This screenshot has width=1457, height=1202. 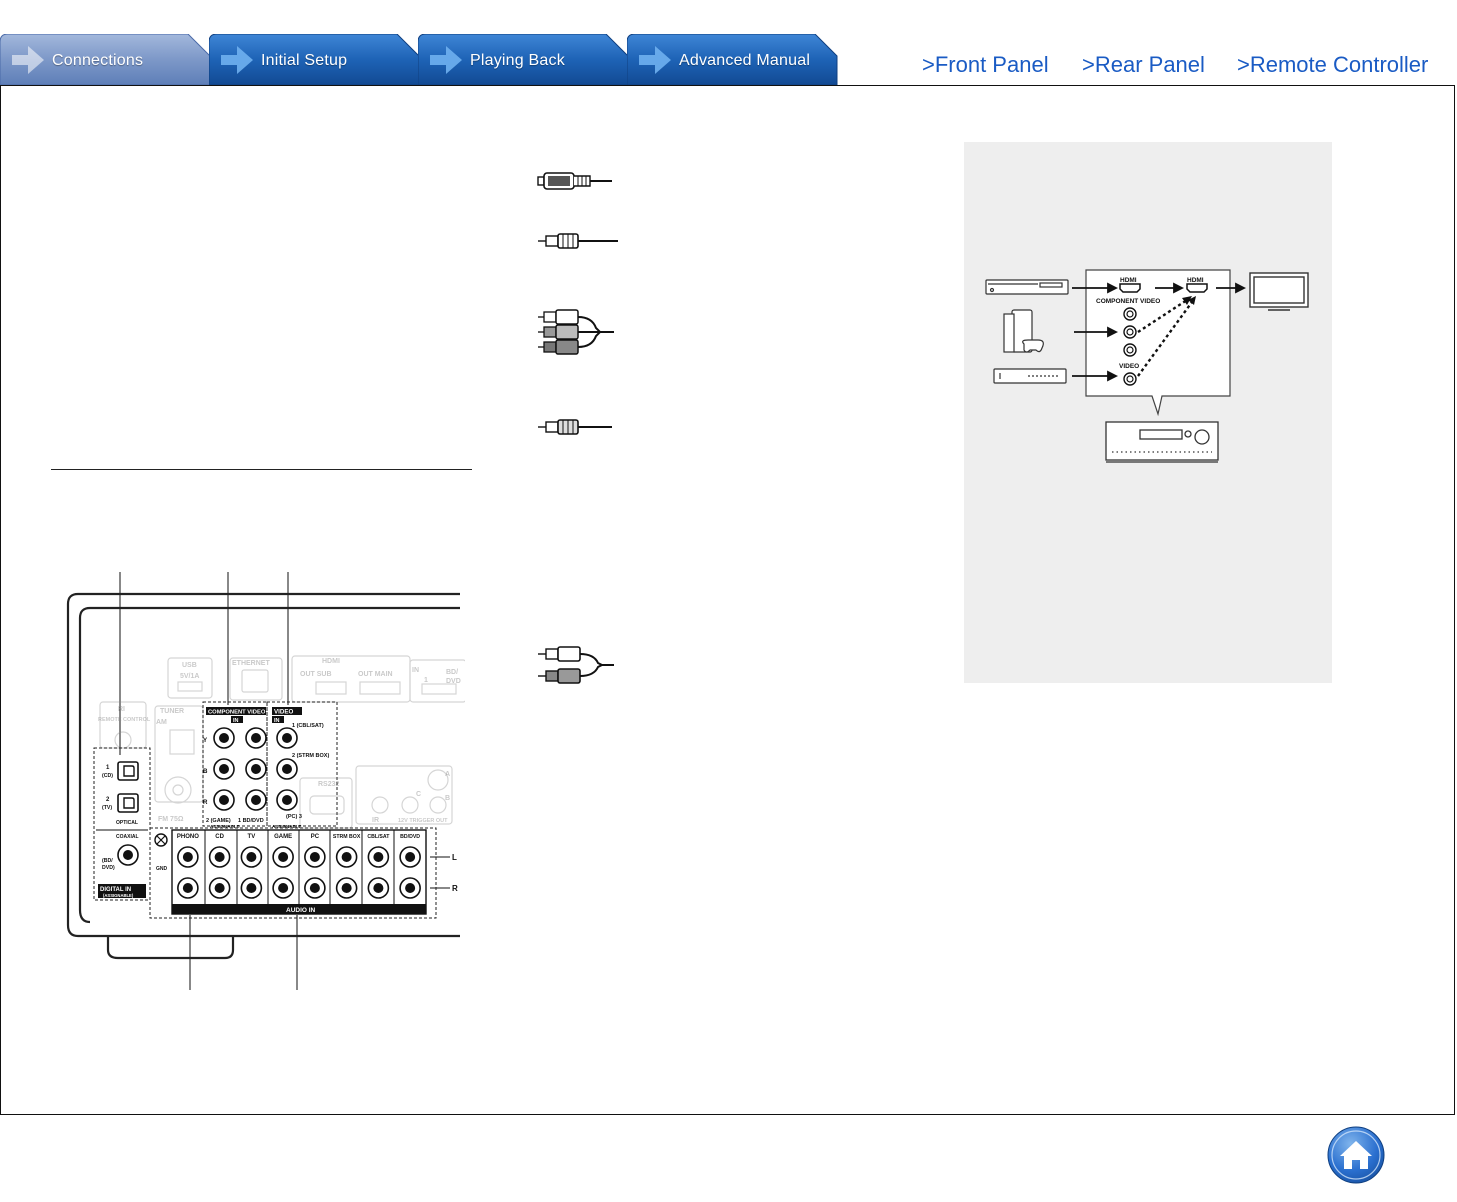 What do you see at coordinates (1147, 366) in the screenshot?
I see `video-signal-diagram: HDMI HDMI COMPONENT VIDEO VIDEO` at bounding box center [1147, 366].